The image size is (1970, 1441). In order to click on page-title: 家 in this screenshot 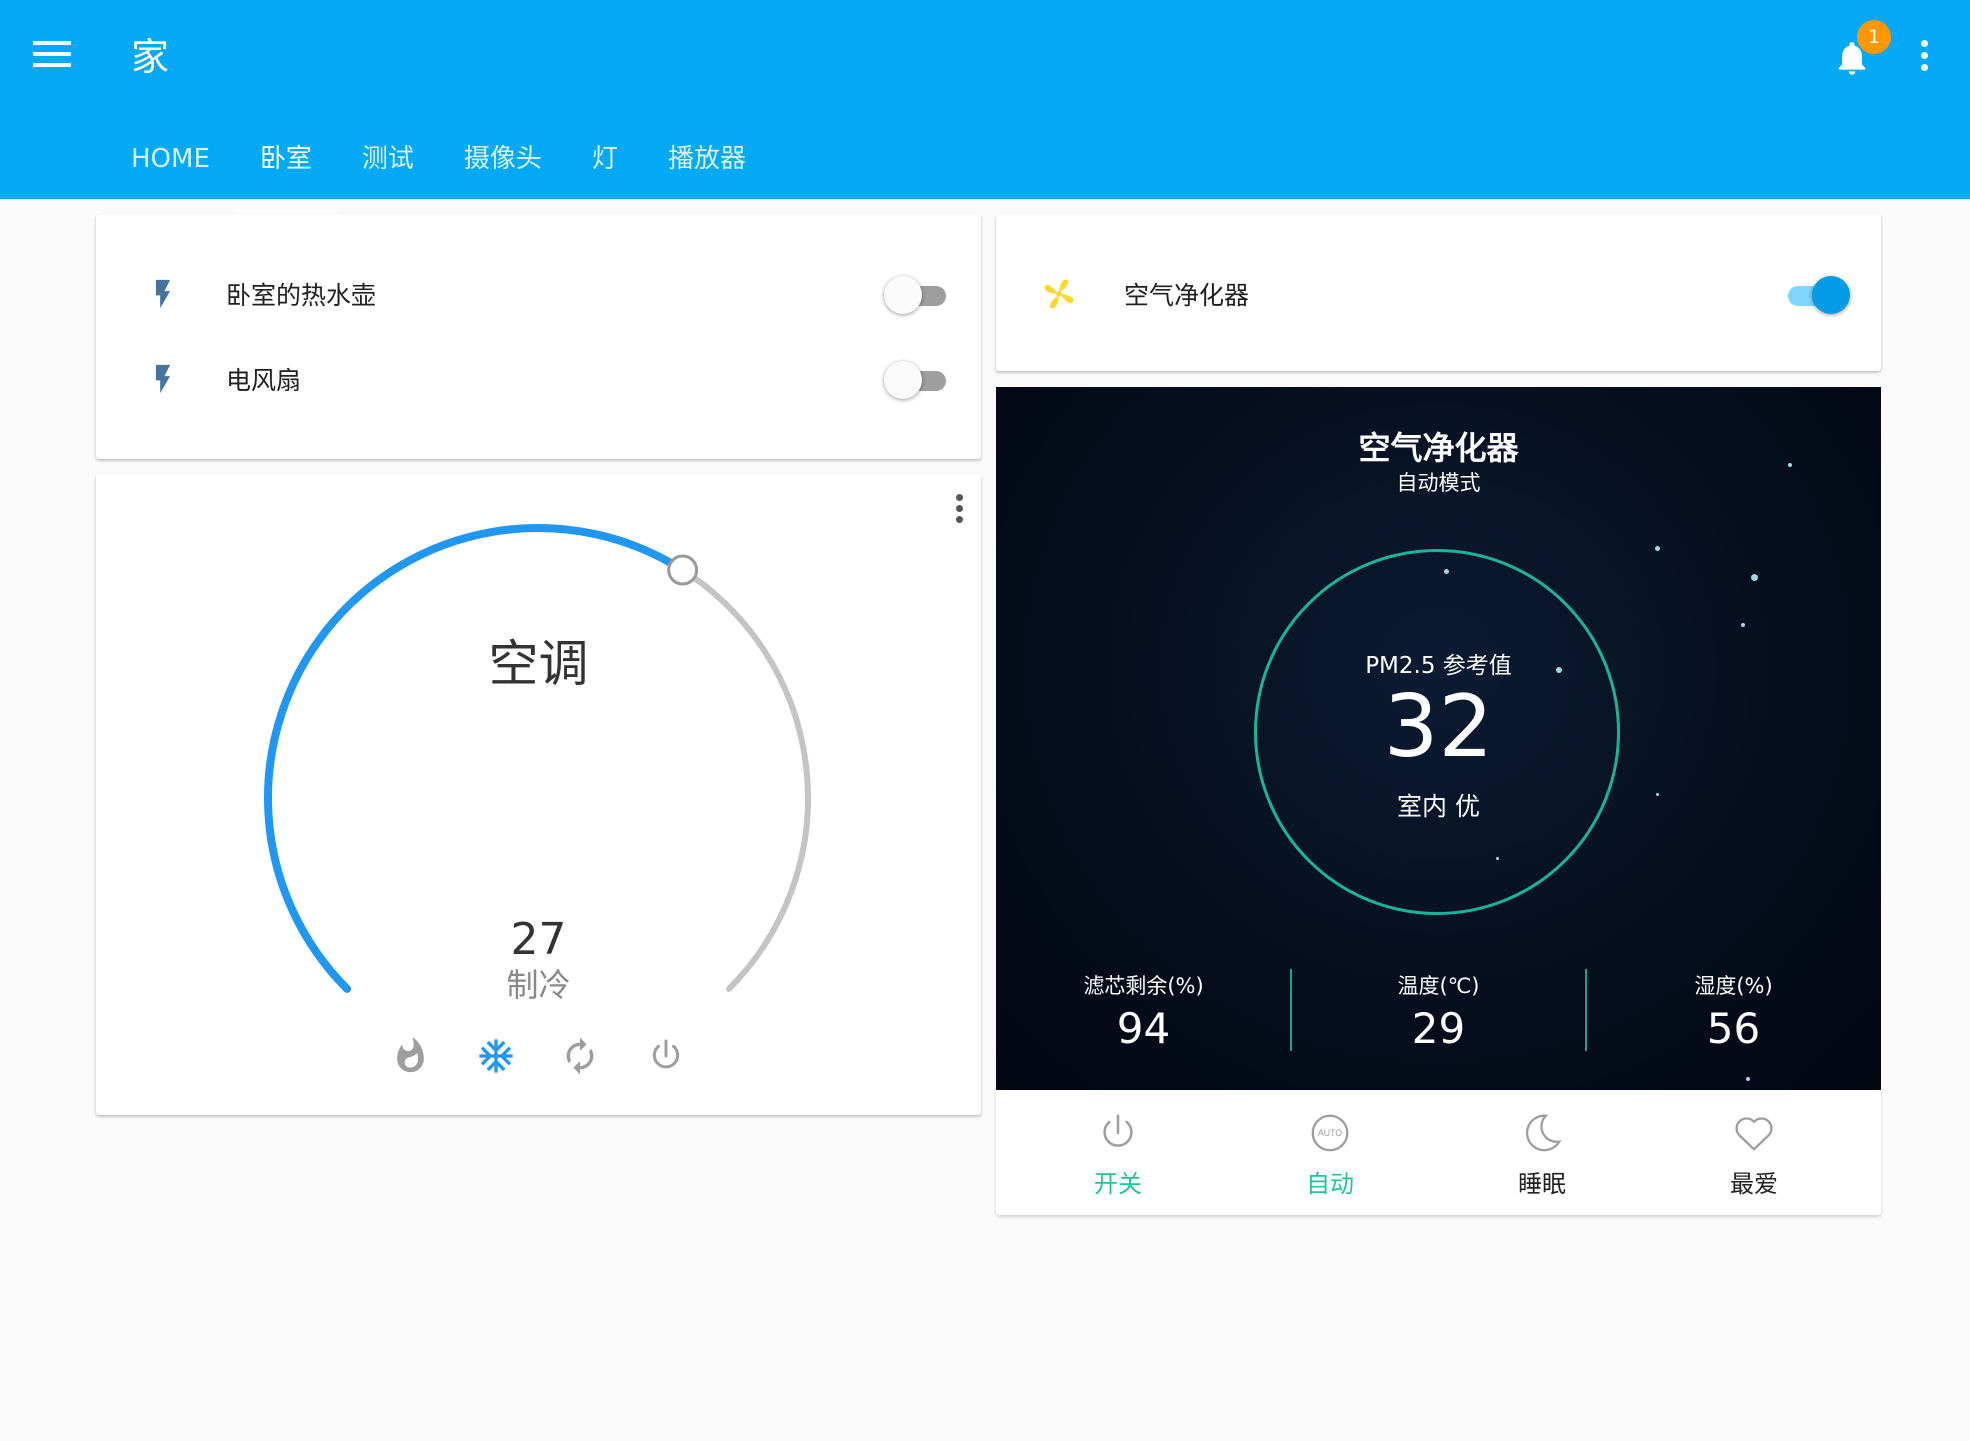, I will do `click(150, 57)`.